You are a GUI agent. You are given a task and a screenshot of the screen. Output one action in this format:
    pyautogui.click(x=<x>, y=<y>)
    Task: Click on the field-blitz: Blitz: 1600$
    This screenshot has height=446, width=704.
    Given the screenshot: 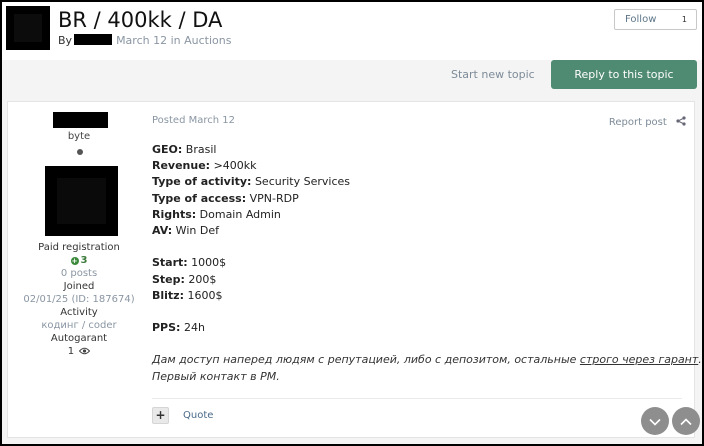 What is the action you would take?
    pyautogui.click(x=187, y=295)
    